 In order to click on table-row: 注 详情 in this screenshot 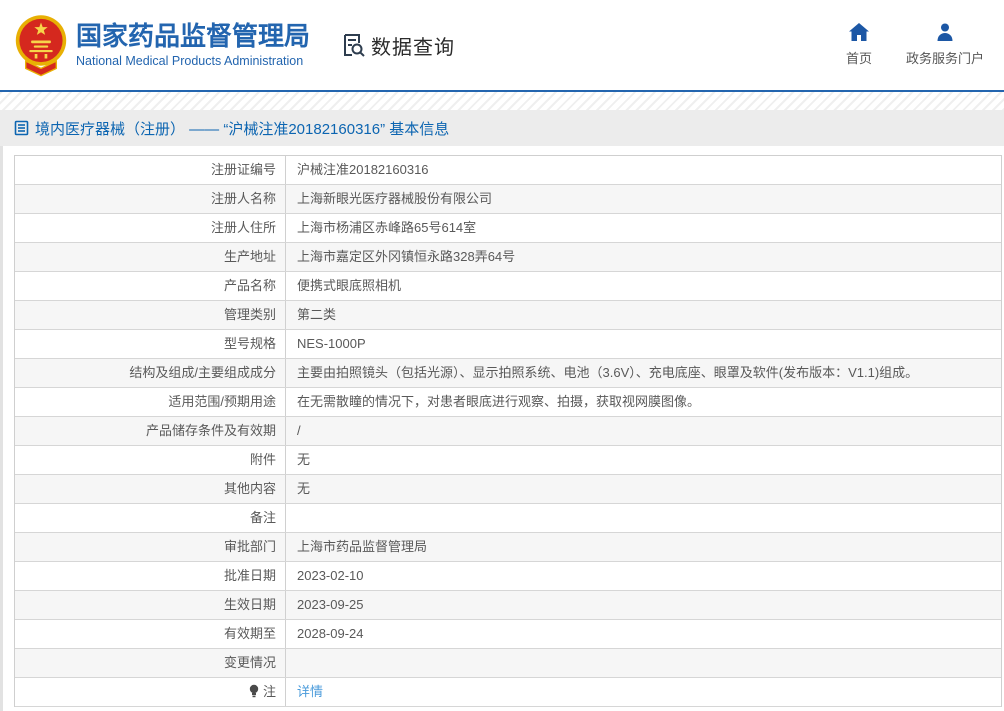, I will do `click(508, 692)`.